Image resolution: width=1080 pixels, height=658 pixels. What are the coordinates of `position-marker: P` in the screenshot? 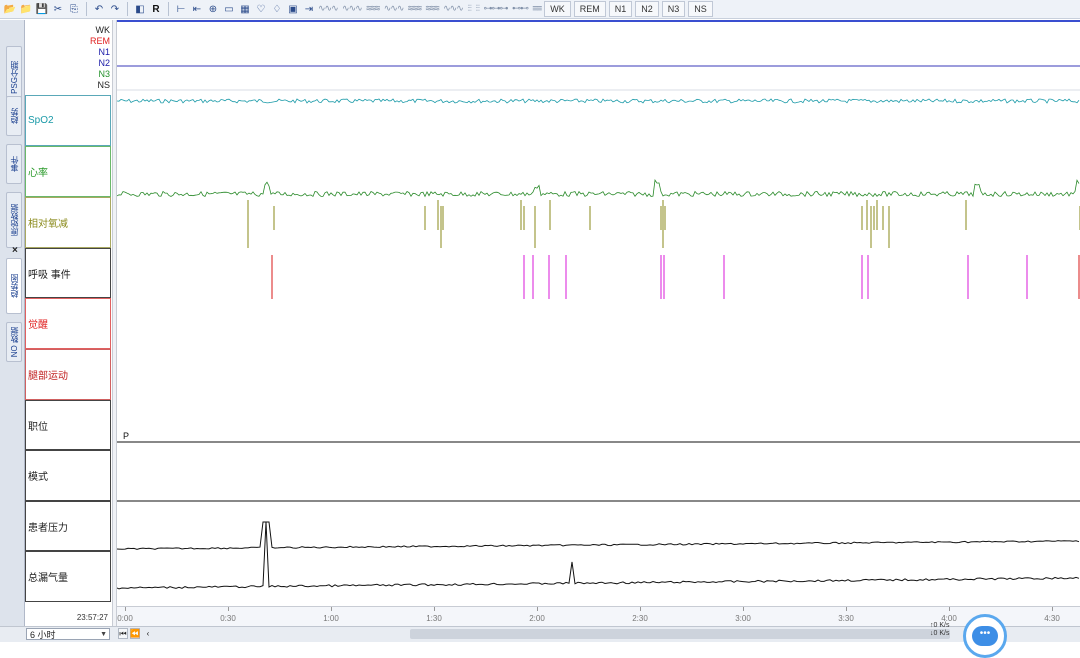 It's located at (126, 436).